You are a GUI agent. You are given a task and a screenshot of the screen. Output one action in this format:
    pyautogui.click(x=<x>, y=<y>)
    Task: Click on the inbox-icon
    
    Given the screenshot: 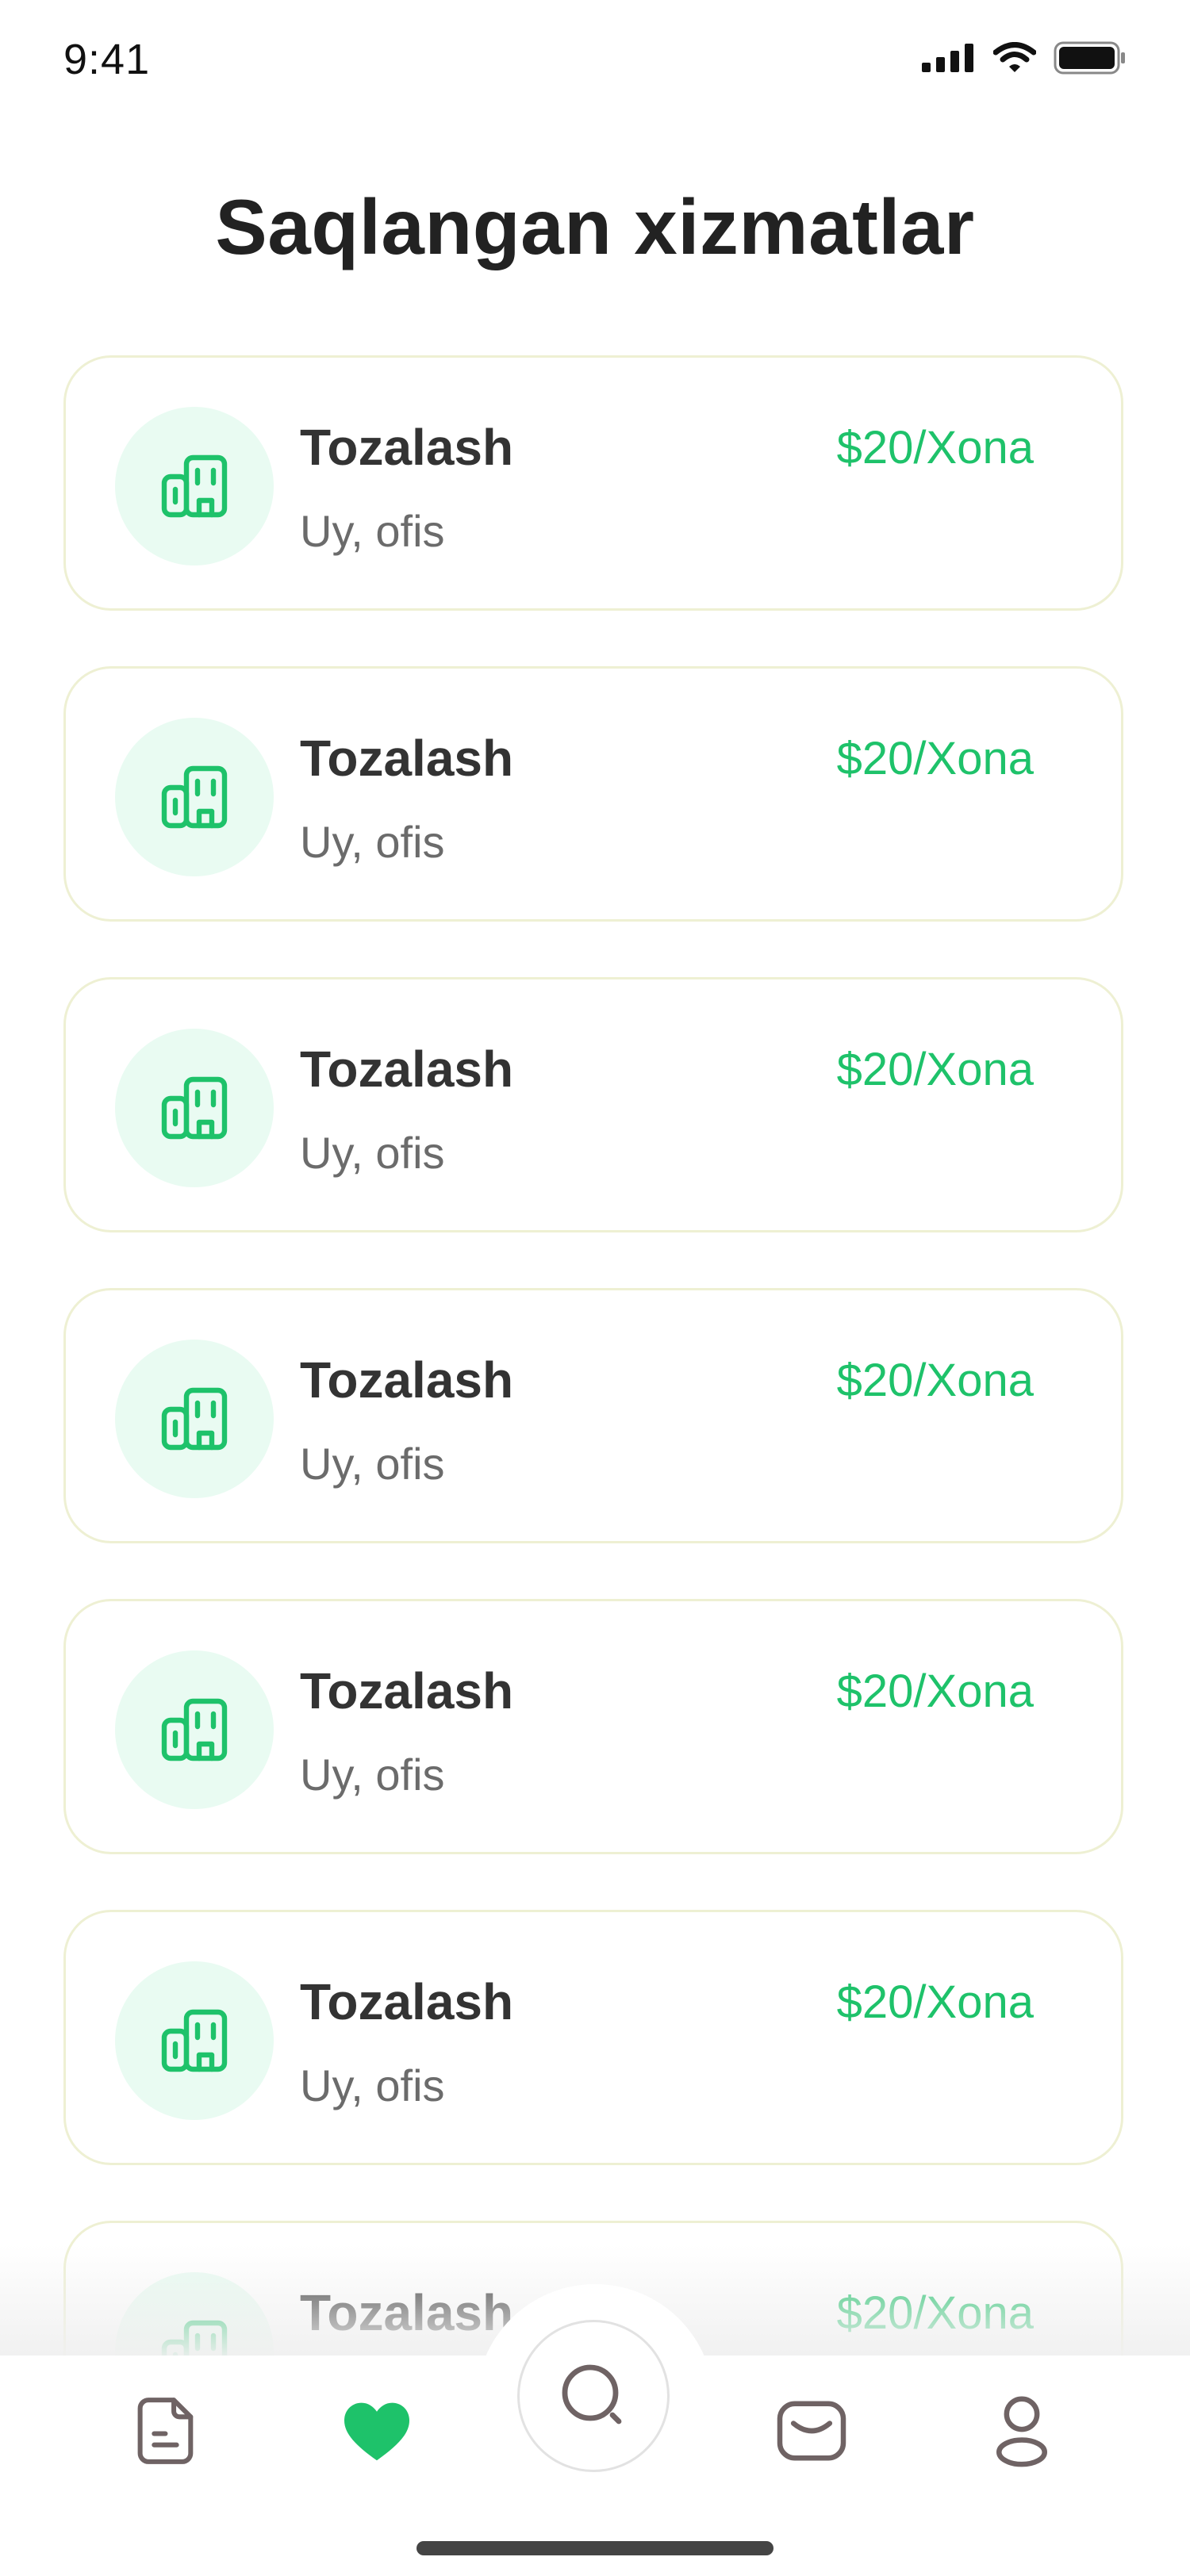 What is the action you would take?
    pyautogui.click(x=811, y=2431)
    